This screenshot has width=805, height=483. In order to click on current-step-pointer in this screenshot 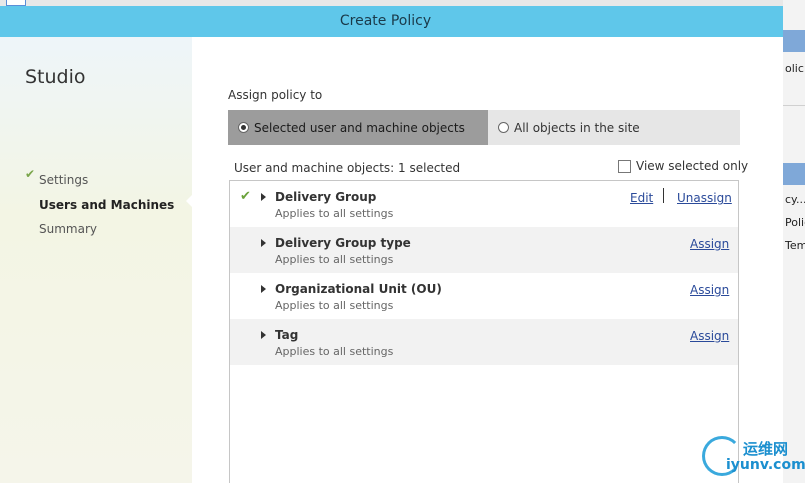, I will do `click(190, 201)`.